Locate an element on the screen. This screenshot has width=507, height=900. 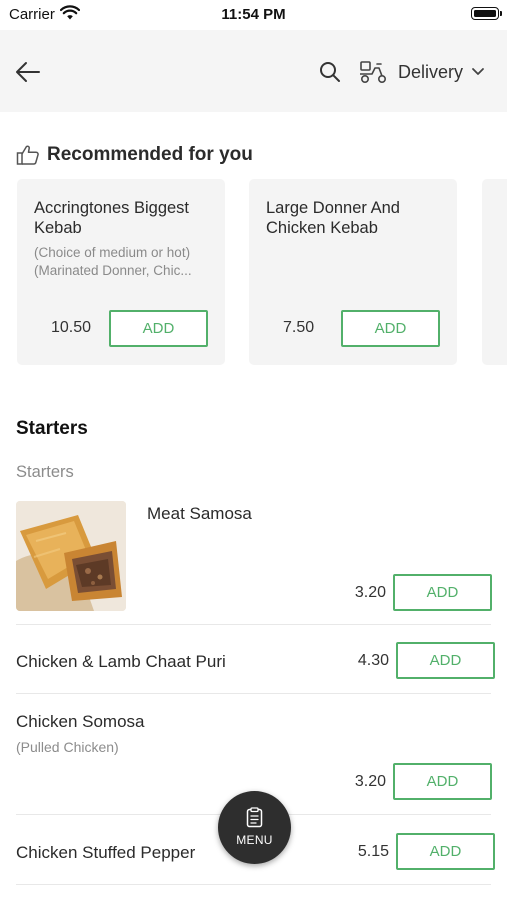
header-bar: Delivery is located at coordinates (253, 71).